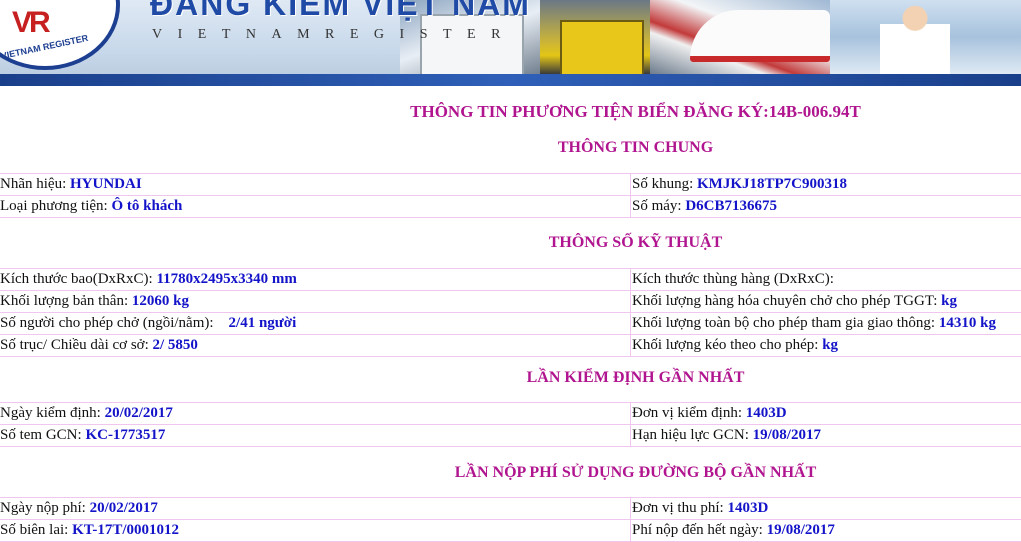 This screenshot has width=1021, height=542. I want to click on section-title-specs: THÔNG SỐ KỸ THUẬT, so click(635, 242).